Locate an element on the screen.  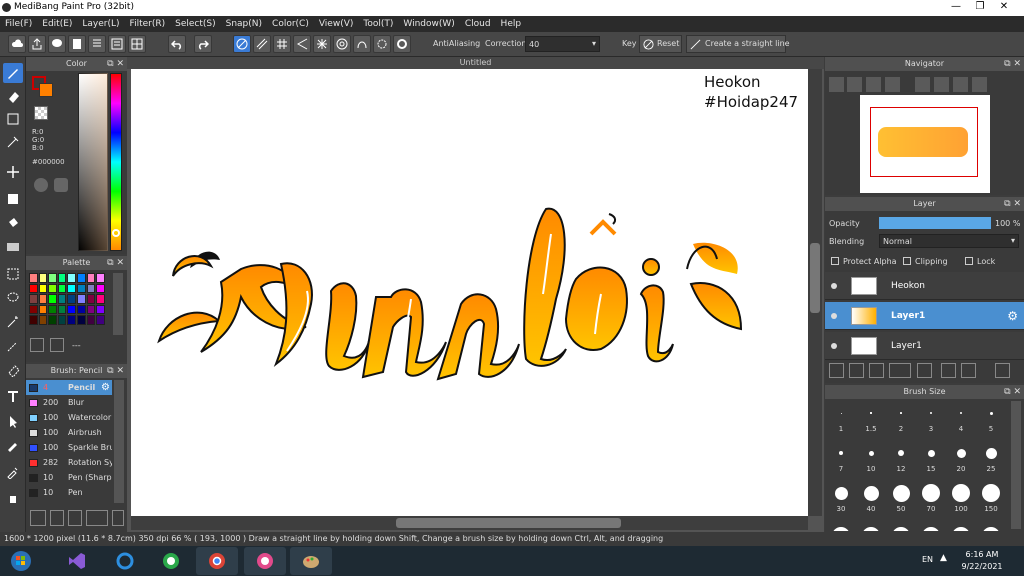
cloud-icon is located at coordinates (17, 44).